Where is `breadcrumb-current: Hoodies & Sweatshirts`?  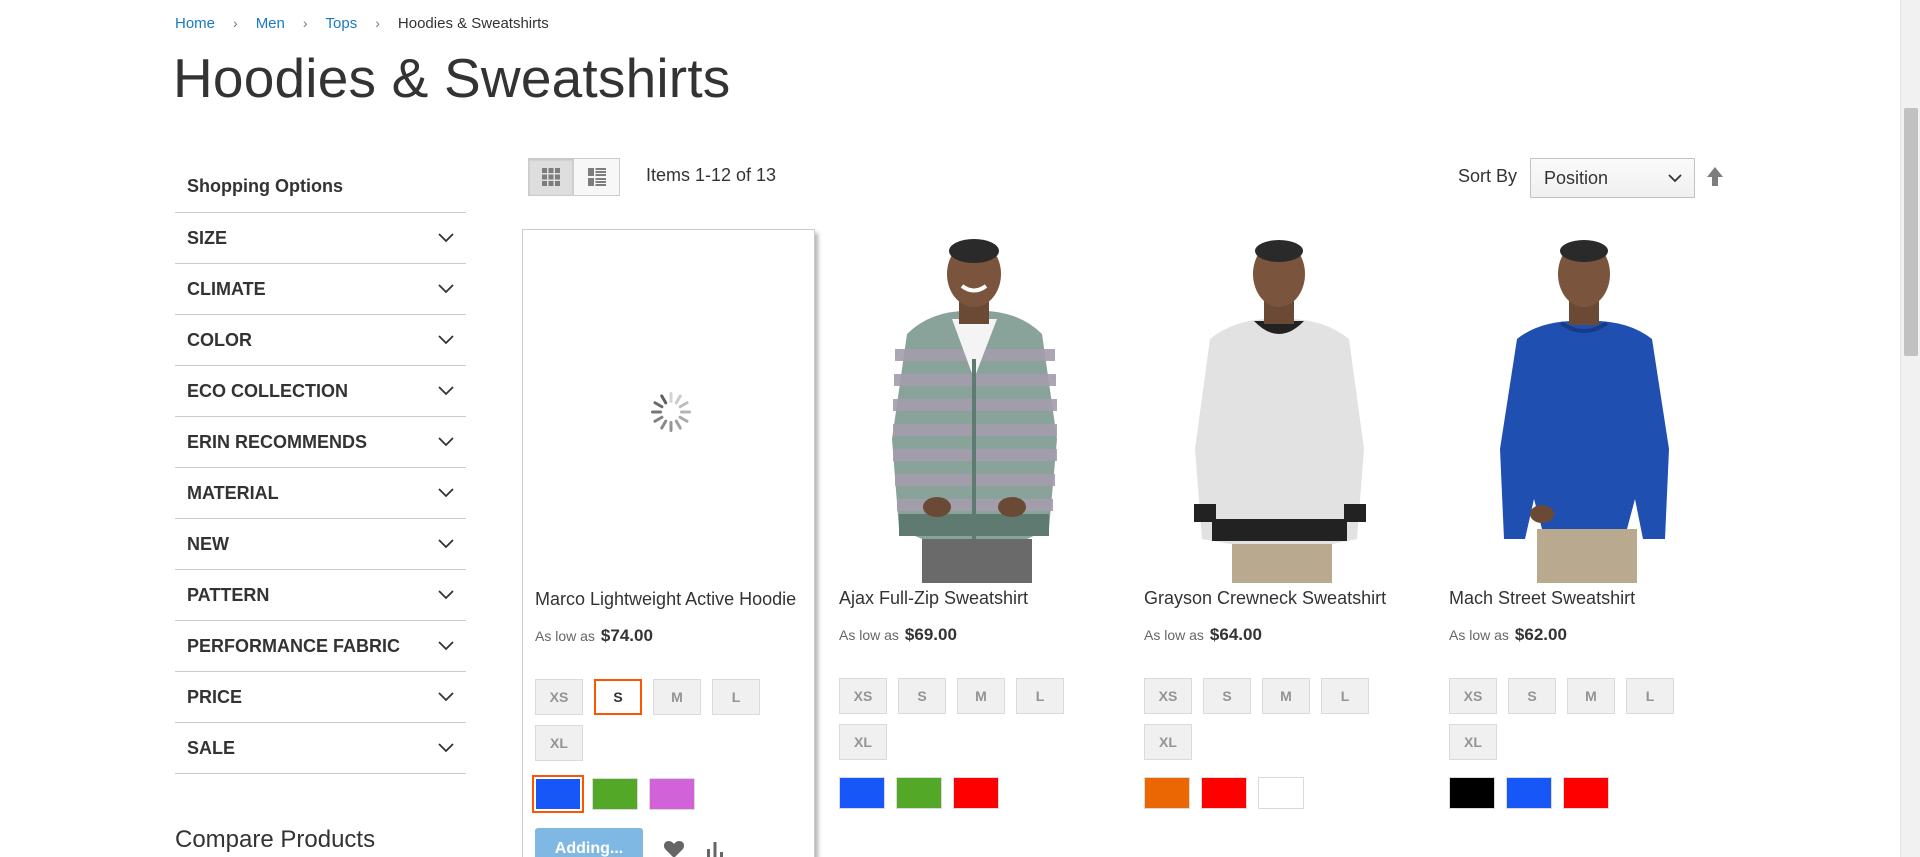 breadcrumb-current: Hoodies & Sweatshirts is located at coordinates (473, 23).